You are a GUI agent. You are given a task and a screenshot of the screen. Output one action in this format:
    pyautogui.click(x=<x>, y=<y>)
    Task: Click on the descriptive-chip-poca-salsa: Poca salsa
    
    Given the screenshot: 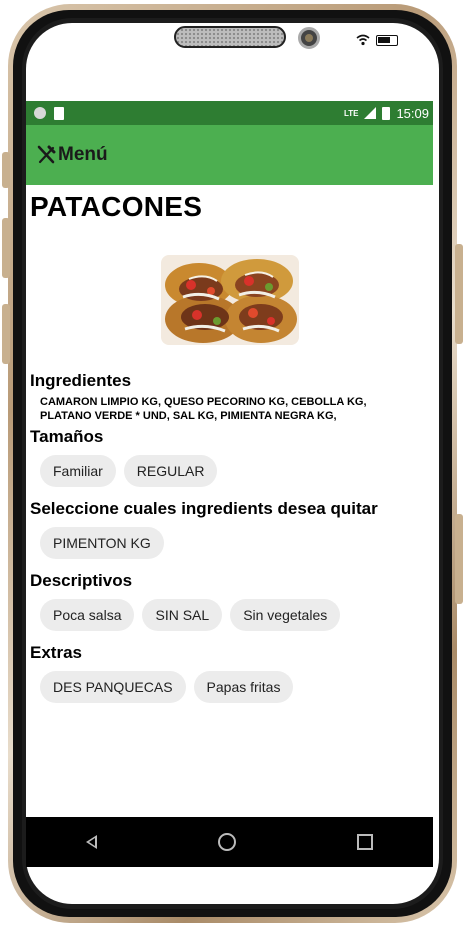 What is the action you would take?
    pyautogui.click(x=87, y=615)
    